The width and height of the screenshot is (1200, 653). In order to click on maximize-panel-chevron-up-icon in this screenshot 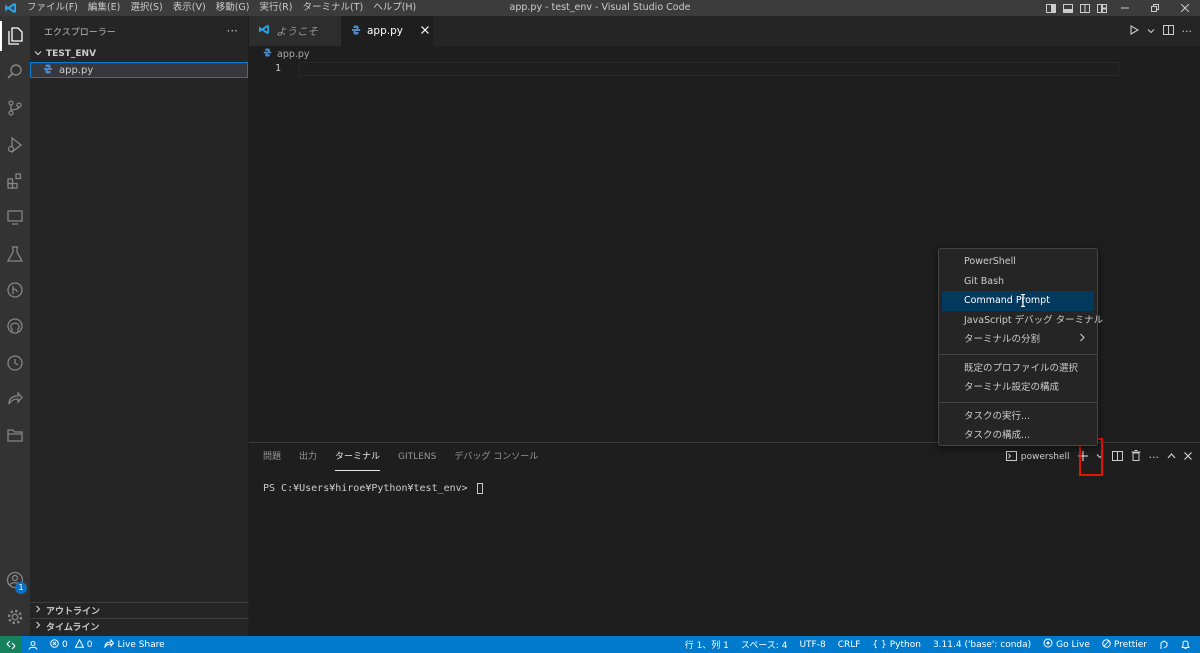, I will do `click(1171, 457)`.